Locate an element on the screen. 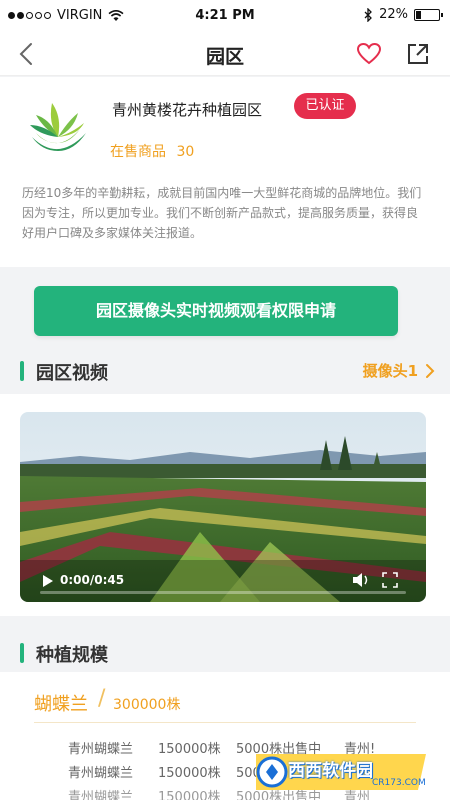 The height and width of the screenshot is (800, 450). scale-section-title: 种植规模 is located at coordinates (72, 655).